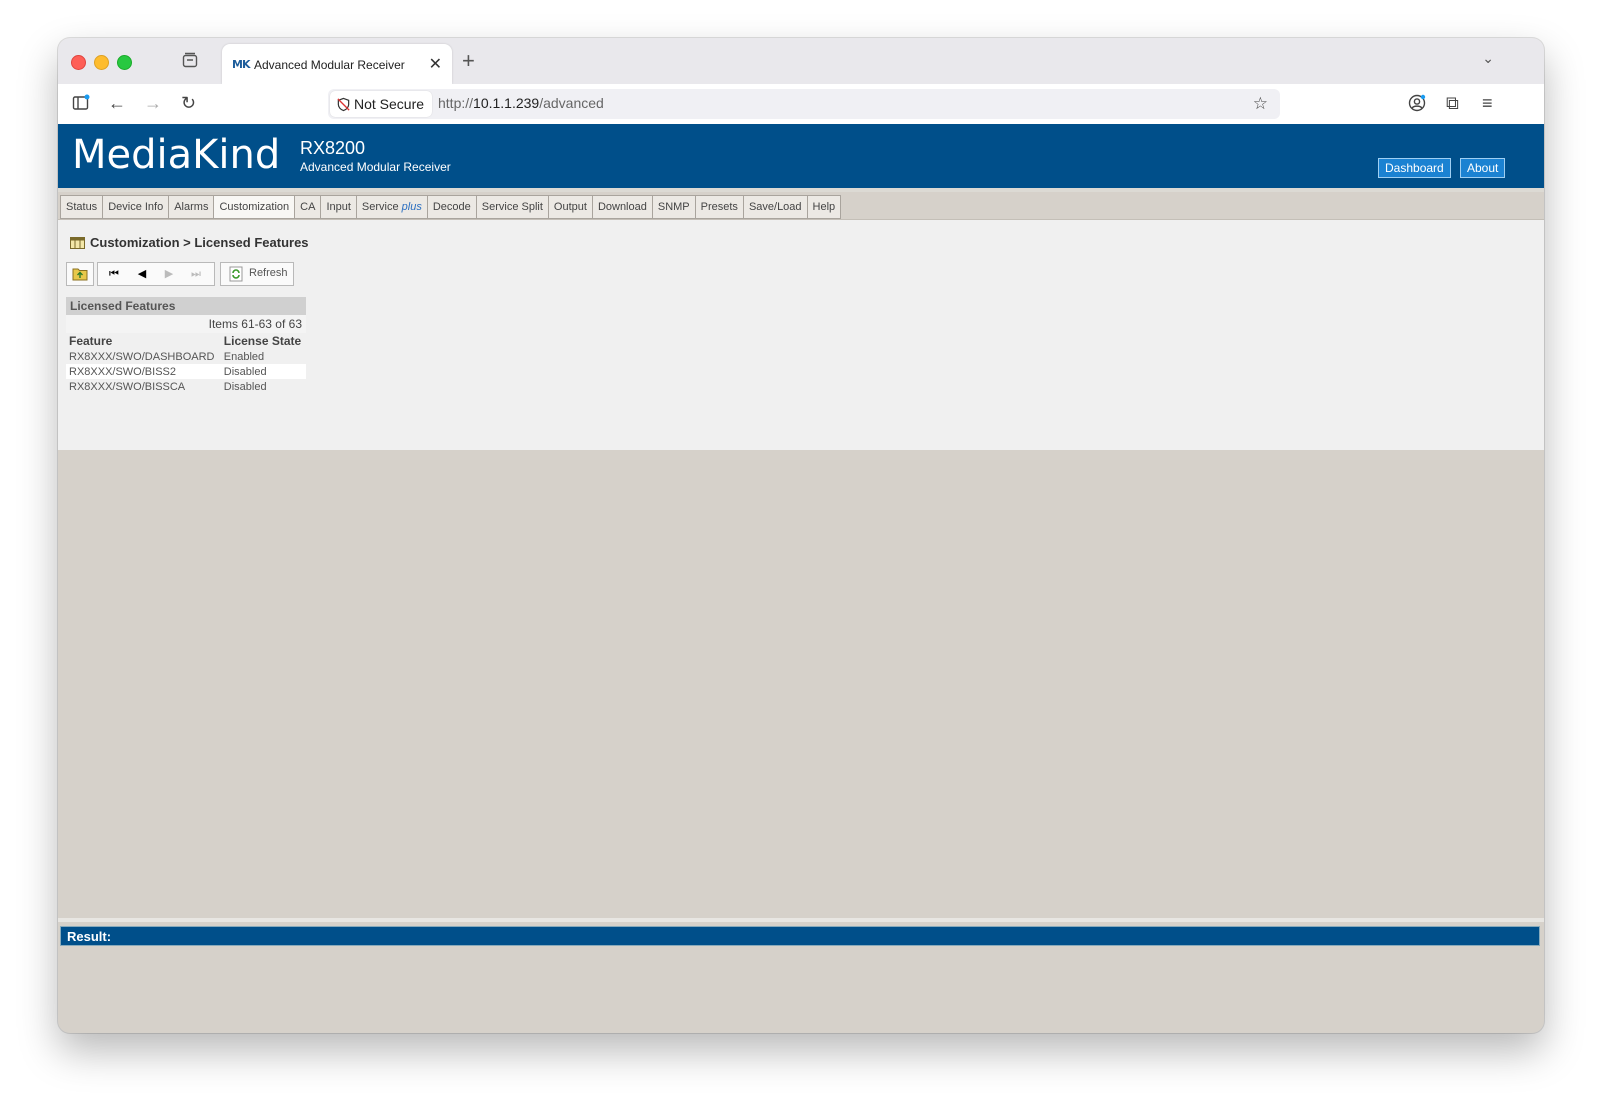  What do you see at coordinates (333, 148) in the screenshot?
I see `product-name: RX8200` at bounding box center [333, 148].